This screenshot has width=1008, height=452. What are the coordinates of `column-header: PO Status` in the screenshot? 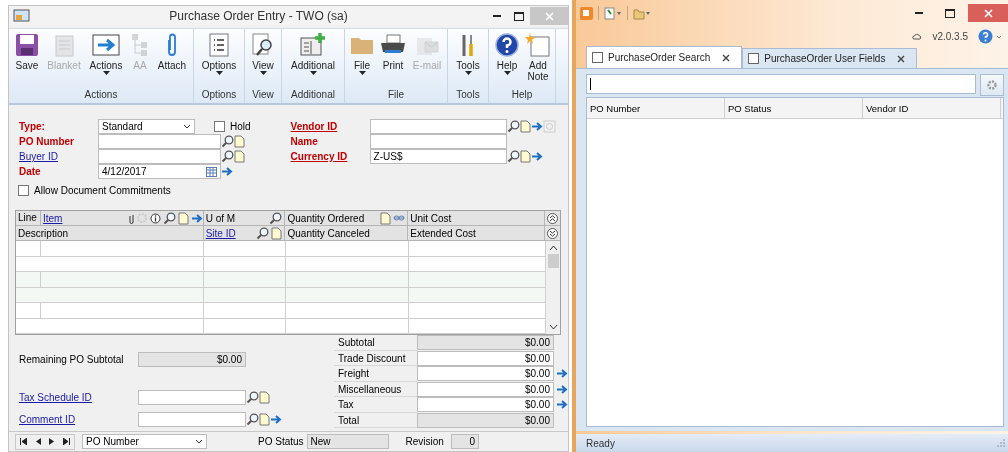 It's located at (794, 108).